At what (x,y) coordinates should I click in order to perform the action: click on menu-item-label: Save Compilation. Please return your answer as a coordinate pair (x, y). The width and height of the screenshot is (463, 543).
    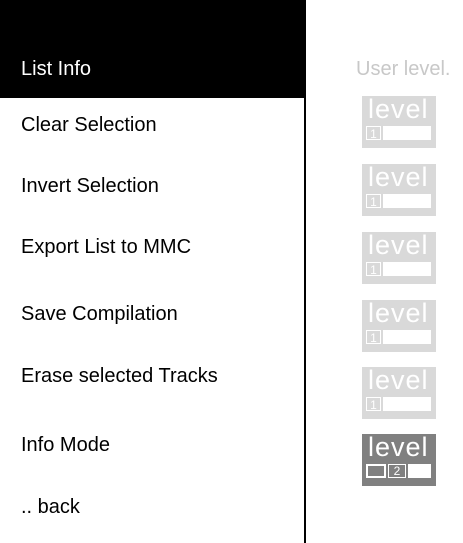
    Looking at the image, I should click on (99, 314).